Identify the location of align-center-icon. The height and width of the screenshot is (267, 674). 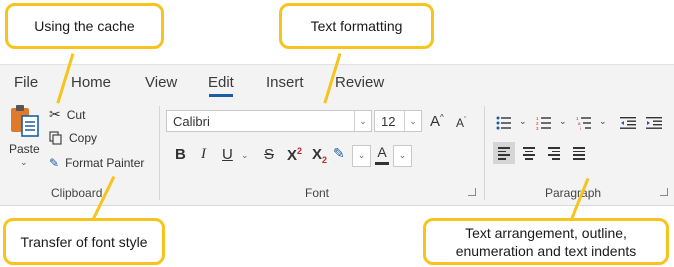
(529, 154).